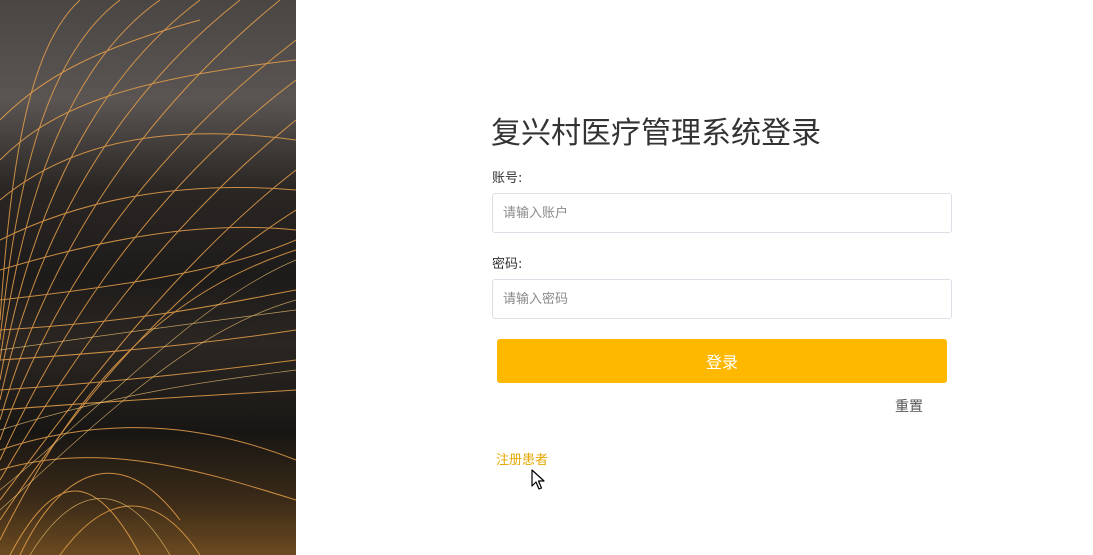 This screenshot has width=1093, height=555. I want to click on password-label: 密码:, so click(507, 264).